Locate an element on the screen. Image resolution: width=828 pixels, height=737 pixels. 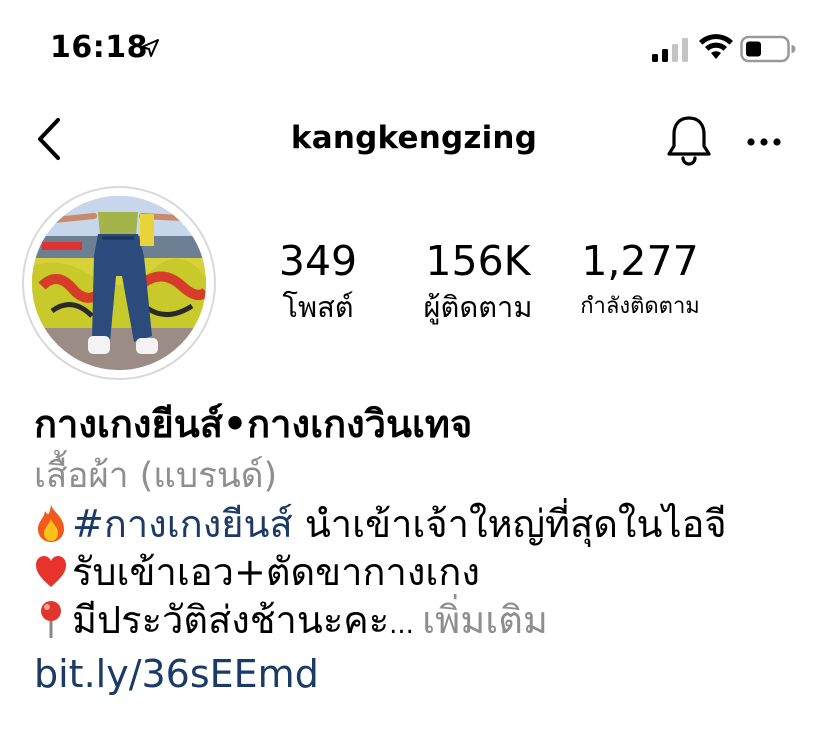
bio-line-1-text: นำเข้าเจ้าใหญ่ที่สุดในไอจี is located at coordinates (509, 524).